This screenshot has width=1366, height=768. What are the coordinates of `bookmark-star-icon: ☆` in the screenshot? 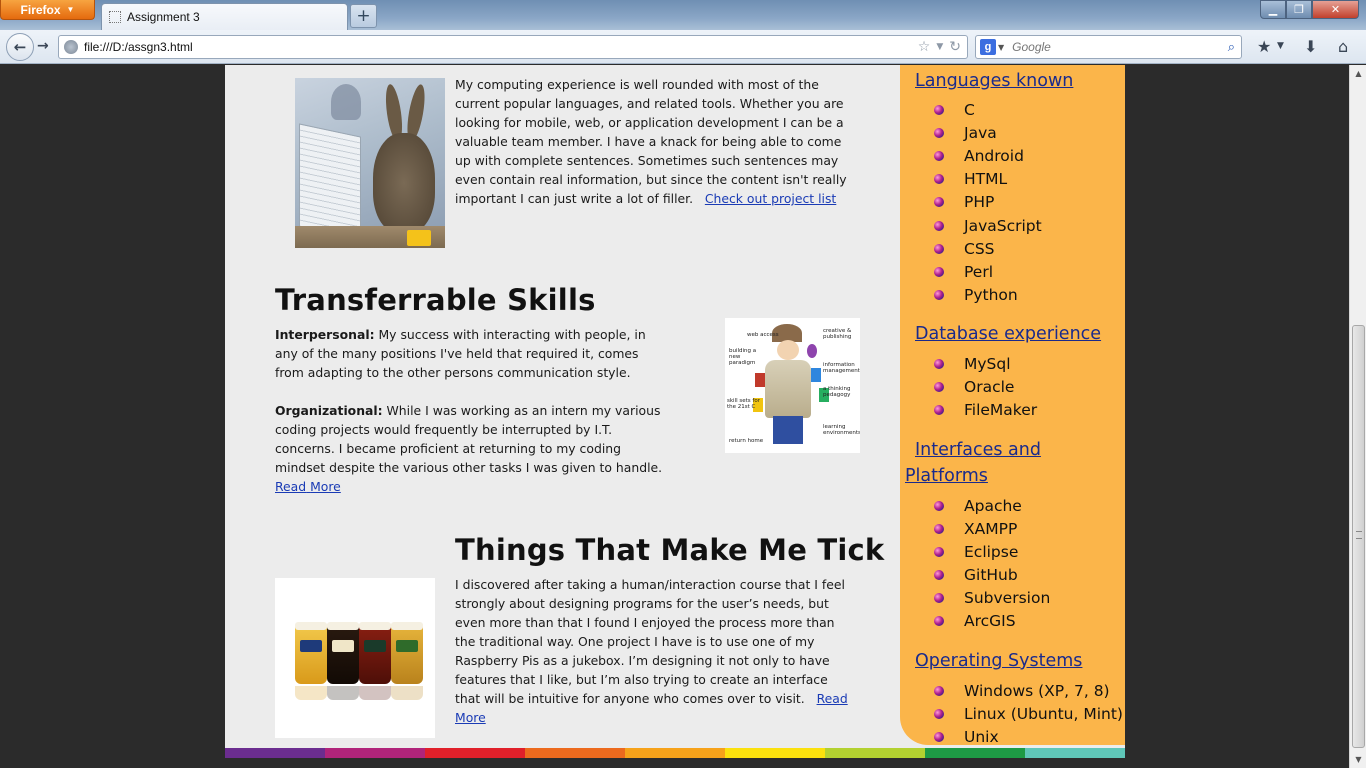 It's located at (924, 47).